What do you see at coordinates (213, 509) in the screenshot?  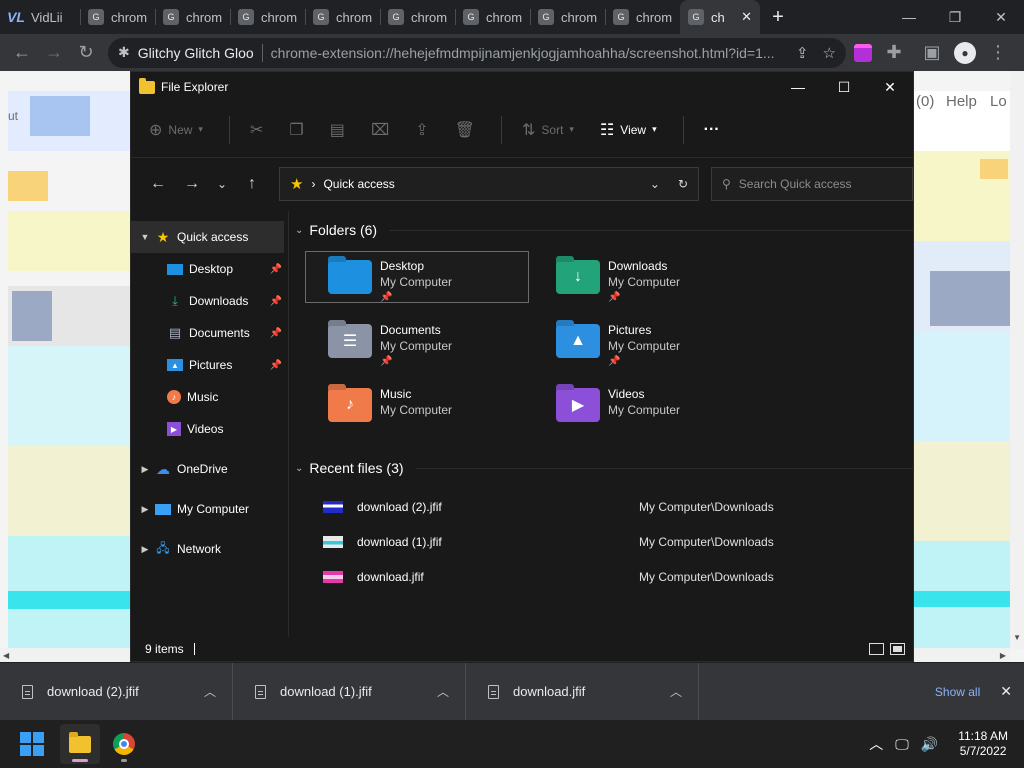 I see `sidebar-item-label: My Computer` at bounding box center [213, 509].